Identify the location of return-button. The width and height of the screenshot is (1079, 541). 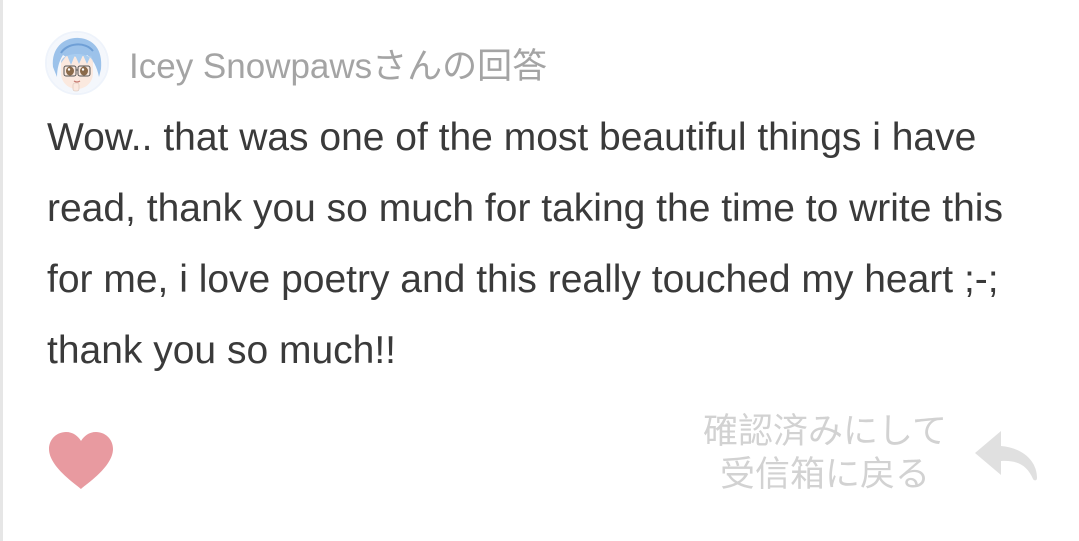
(1006, 457).